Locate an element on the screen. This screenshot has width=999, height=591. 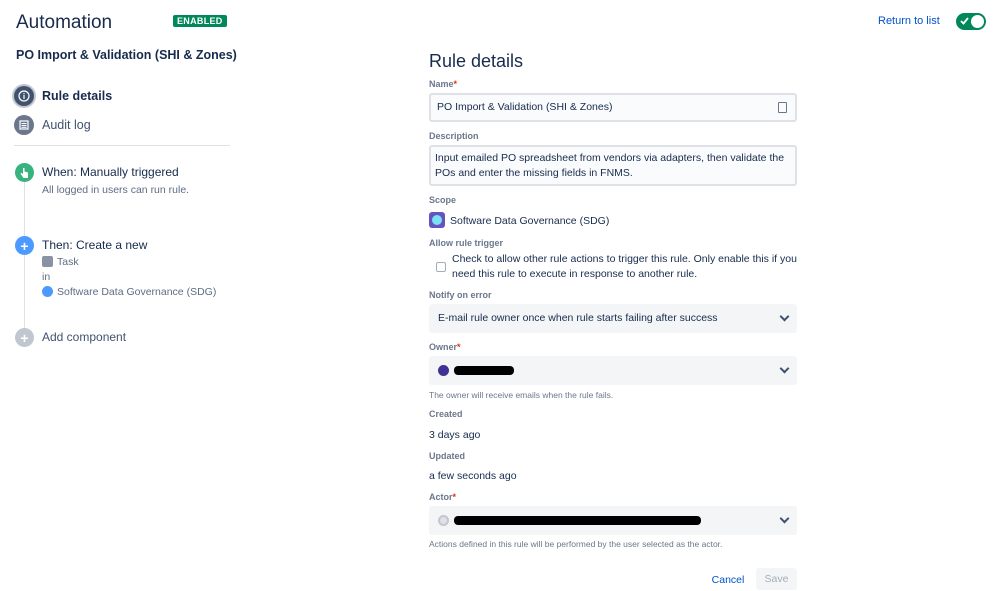
name-label: Name* is located at coordinates (443, 84).